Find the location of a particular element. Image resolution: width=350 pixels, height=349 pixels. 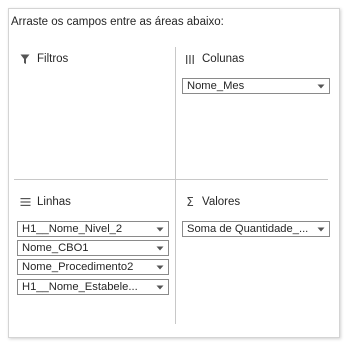

values-area-header: Σ Valores is located at coordinates (212, 202).